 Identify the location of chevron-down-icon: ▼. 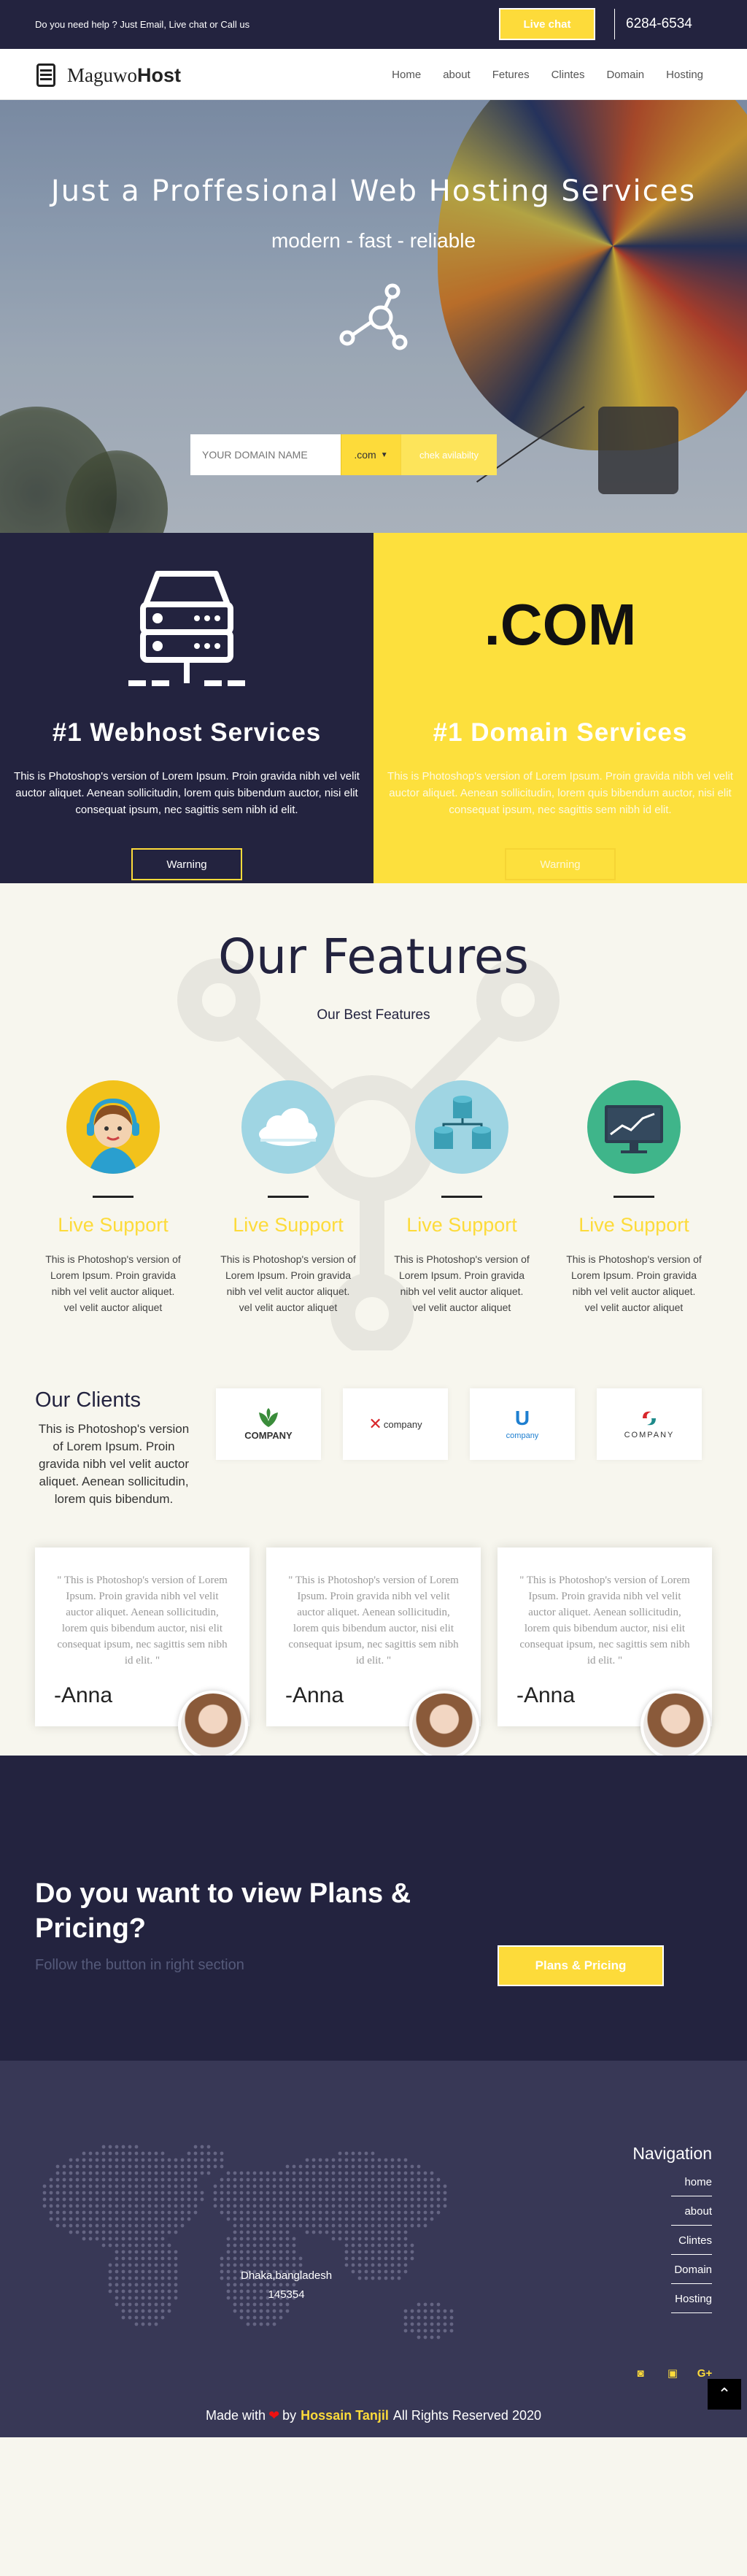
(384, 454).